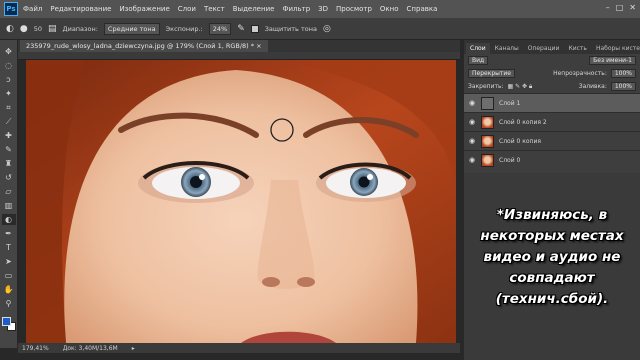  What do you see at coordinates (6, 321) in the screenshot?
I see `foreground-color-swatch` at bounding box center [6, 321].